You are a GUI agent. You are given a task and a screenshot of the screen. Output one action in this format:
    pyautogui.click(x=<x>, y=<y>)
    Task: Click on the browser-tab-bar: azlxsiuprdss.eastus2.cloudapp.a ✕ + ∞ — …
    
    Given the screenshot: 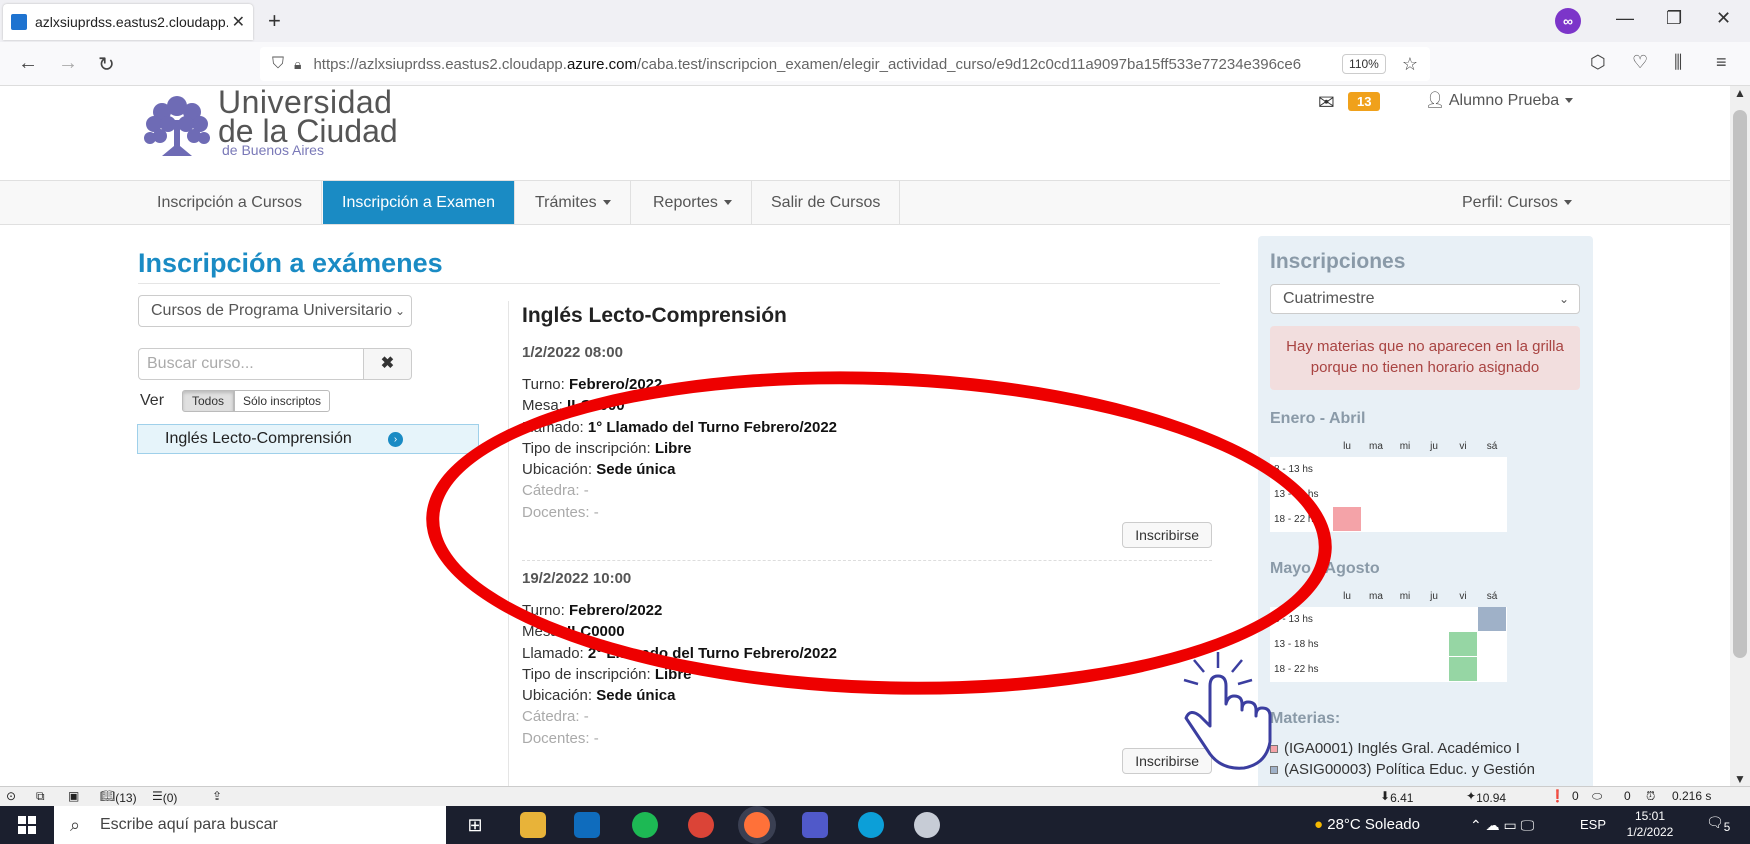 What is the action you would take?
    pyautogui.click(x=875, y=21)
    